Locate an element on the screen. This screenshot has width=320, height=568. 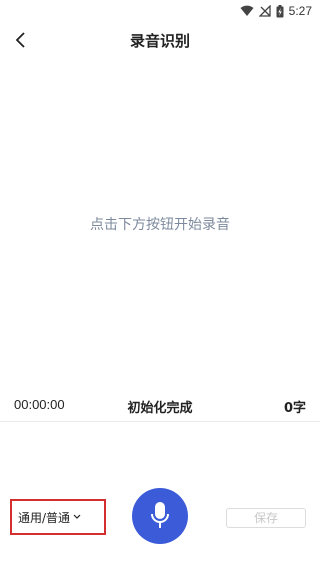
recording-info: 00:00:00 初始化完成 0字 is located at coordinates (160, 405).